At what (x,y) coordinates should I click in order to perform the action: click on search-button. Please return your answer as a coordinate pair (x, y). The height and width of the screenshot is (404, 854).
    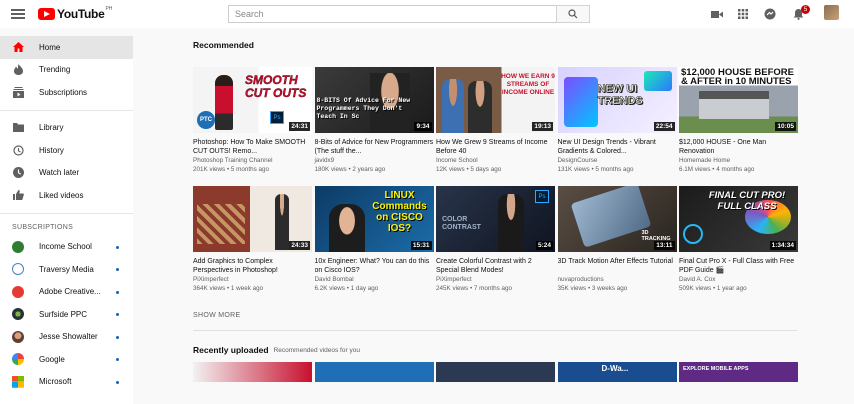
    Looking at the image, I should click on (573, 14).